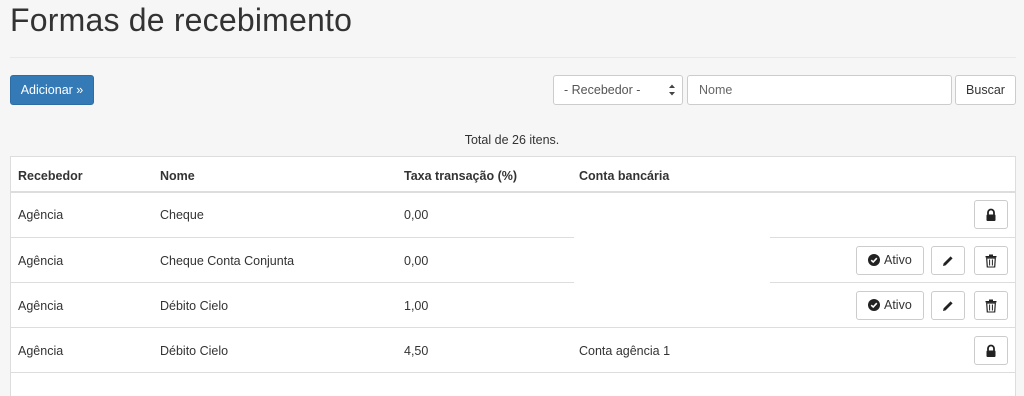  I want to click on header-recebedor: Recebedor, so click(50, 176).